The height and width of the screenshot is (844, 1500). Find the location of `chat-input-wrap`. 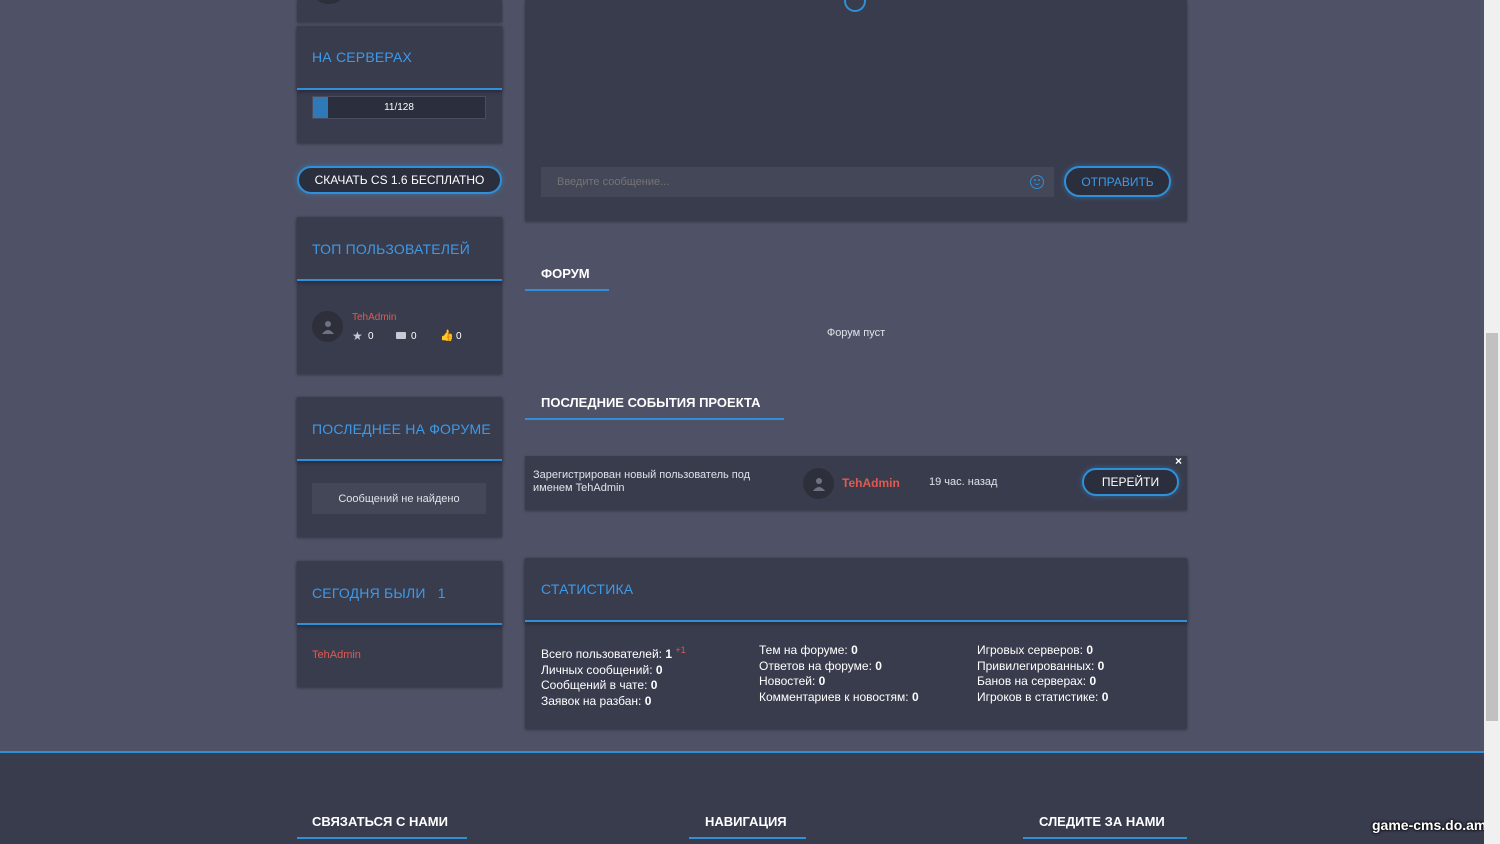

chat-input-wrap is located at coordinates (797, 182).